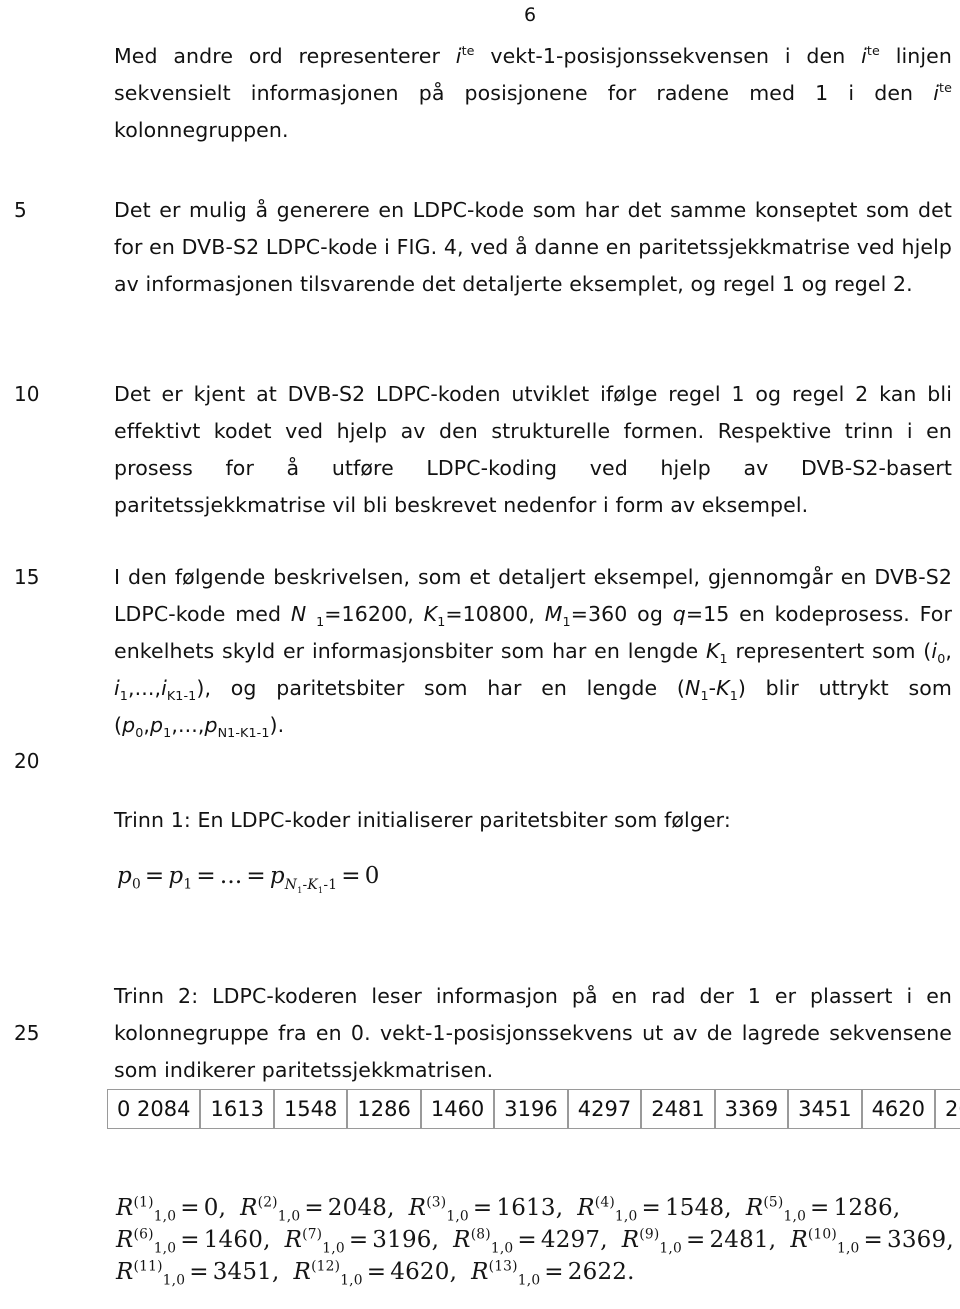 The height and width of the screenshot is (1309, 960). I want to click on formula-R-superscript: (10), so click(822, 1234).